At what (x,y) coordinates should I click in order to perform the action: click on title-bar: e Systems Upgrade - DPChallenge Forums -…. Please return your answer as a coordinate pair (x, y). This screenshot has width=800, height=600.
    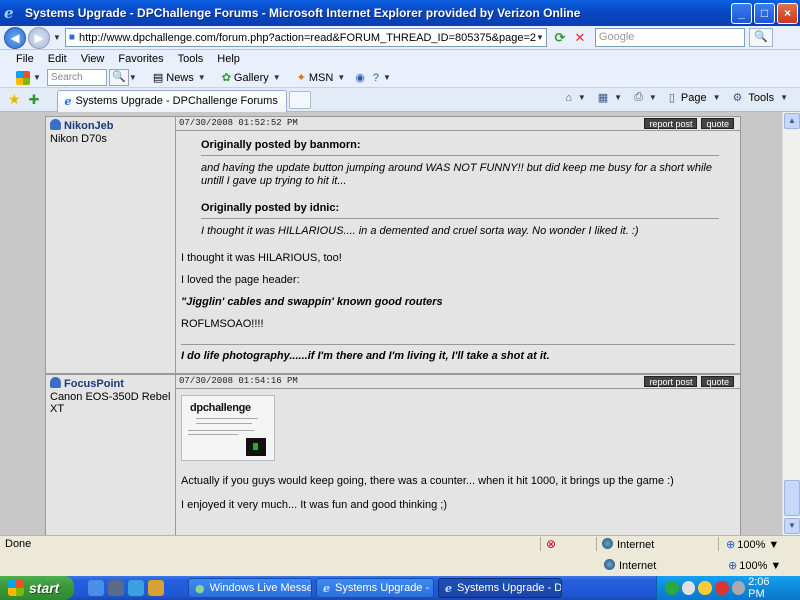
    Looking at the image, I should click on (400, 13).